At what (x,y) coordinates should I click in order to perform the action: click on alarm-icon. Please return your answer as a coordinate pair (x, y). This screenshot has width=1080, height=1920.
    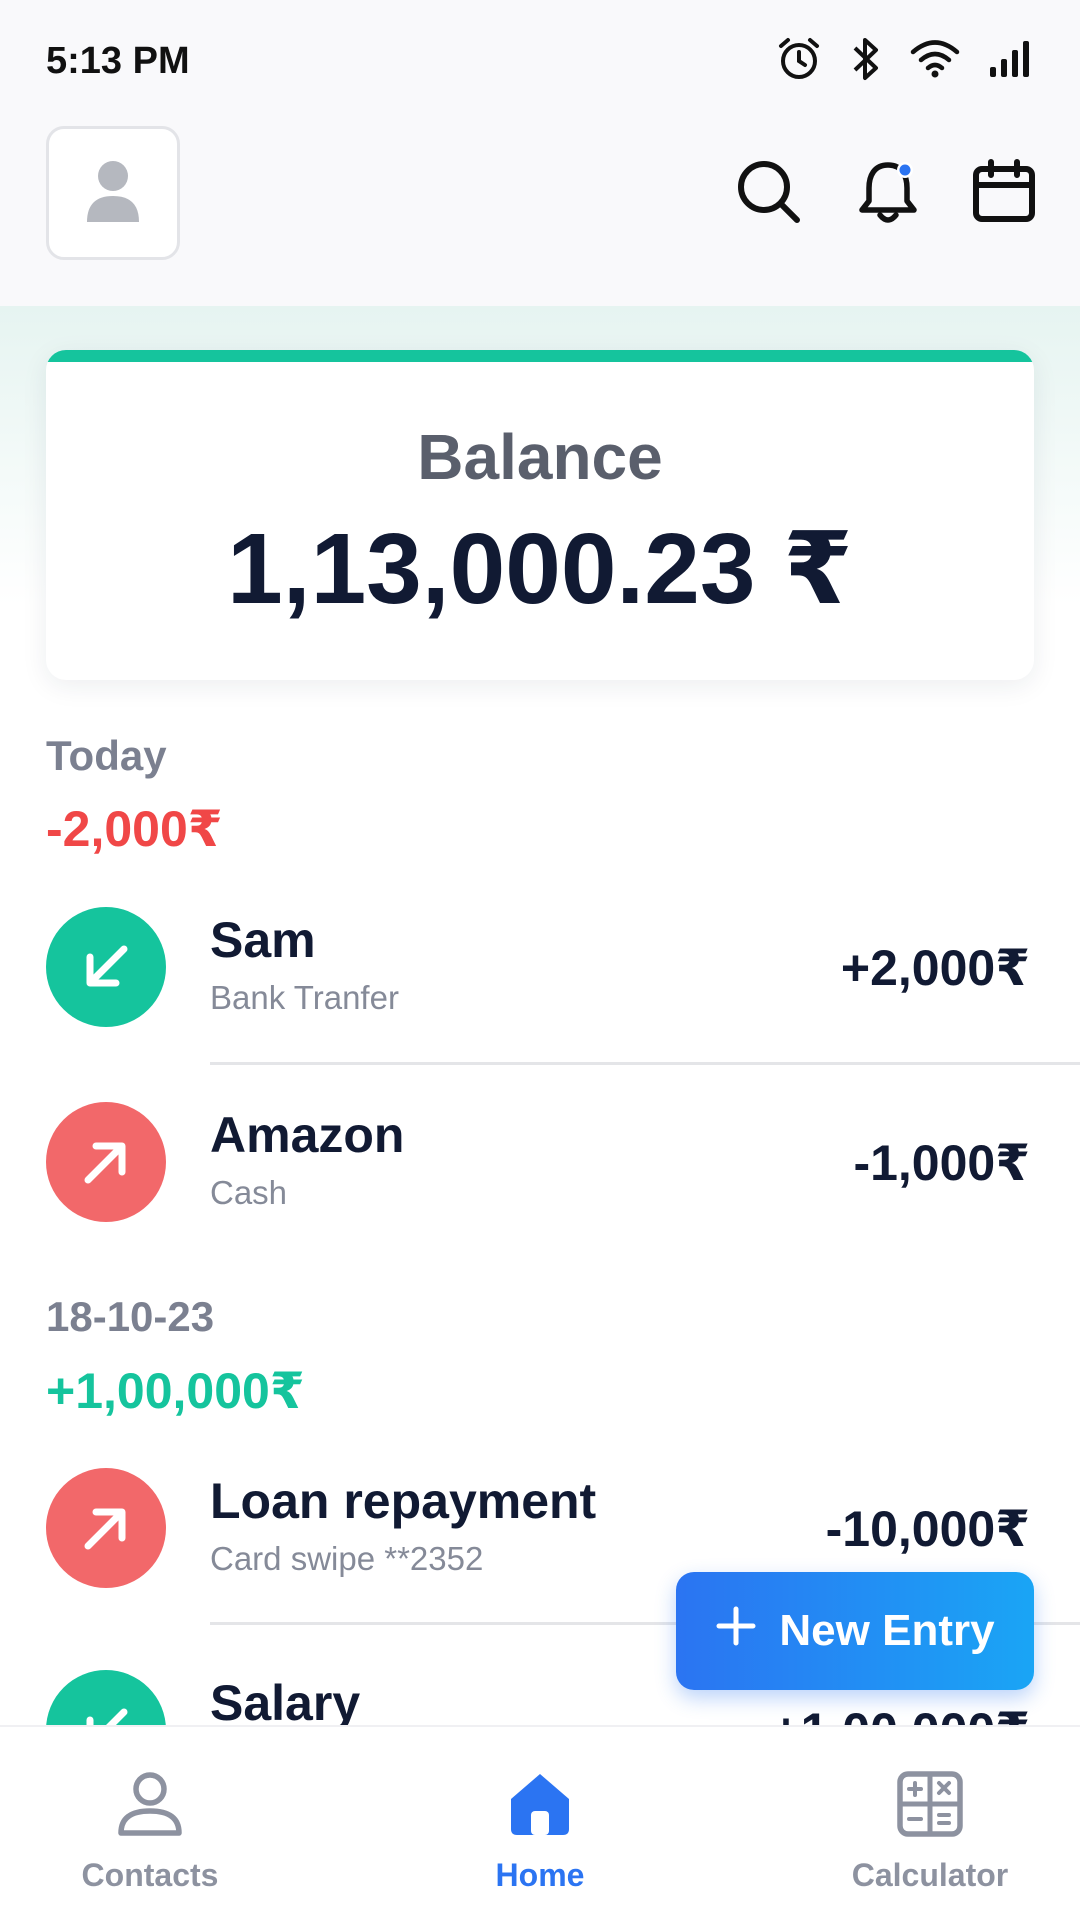
    Looking at the image, I should click on (799, 59).